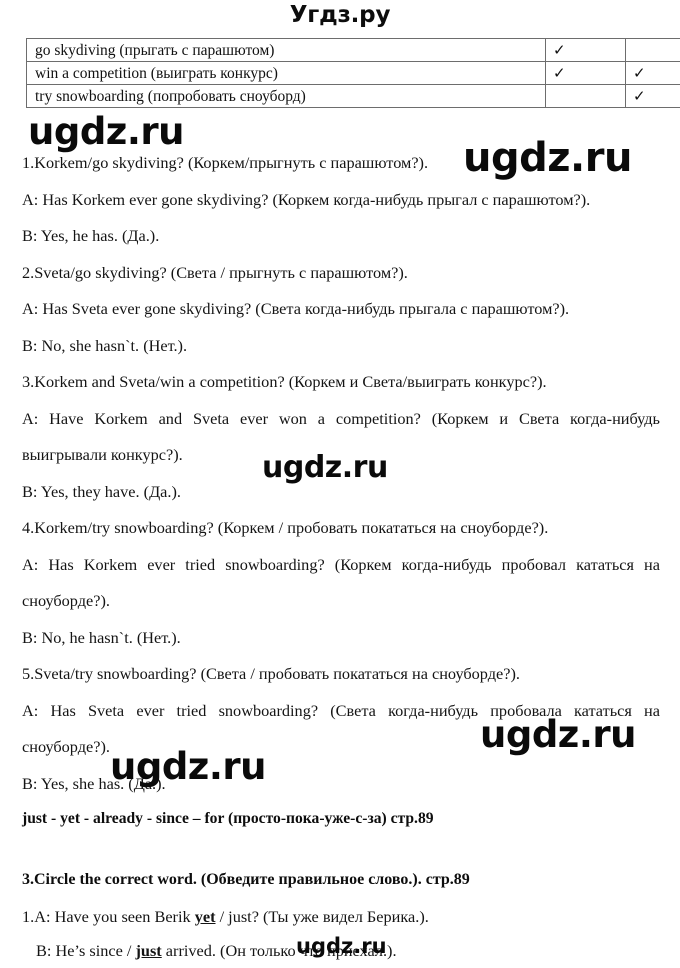 The width and height of the screenshot is (680, 968). I want to click on table-cell-person2, so click(653, 50).